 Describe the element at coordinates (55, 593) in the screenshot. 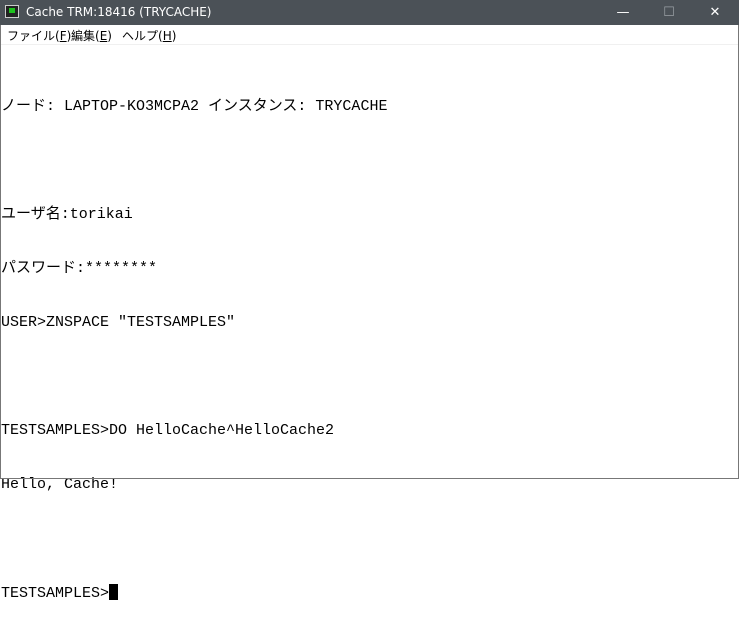

I see `prompt: TESTSAMPLES>` at that location.